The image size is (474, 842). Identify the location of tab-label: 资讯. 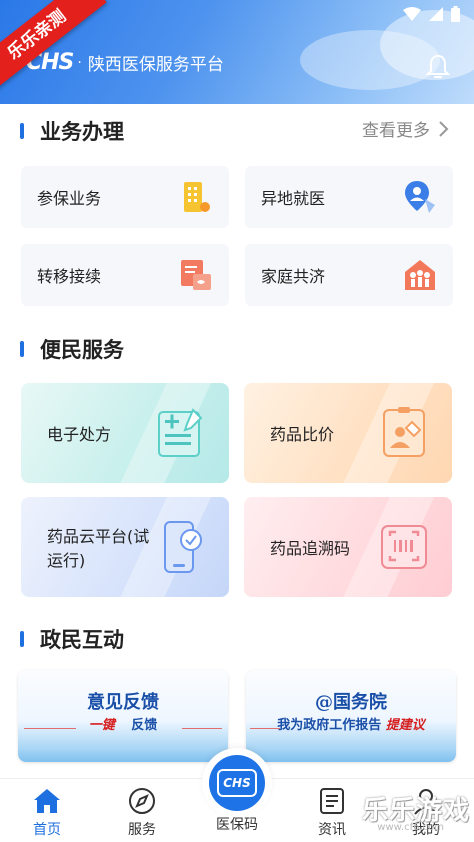
(332, 830).